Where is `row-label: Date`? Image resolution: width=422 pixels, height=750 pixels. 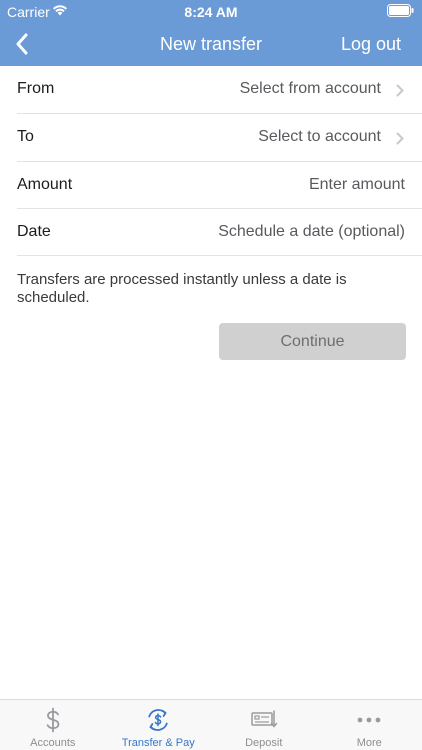
row-label: Date is located at coordinates (34, 231).